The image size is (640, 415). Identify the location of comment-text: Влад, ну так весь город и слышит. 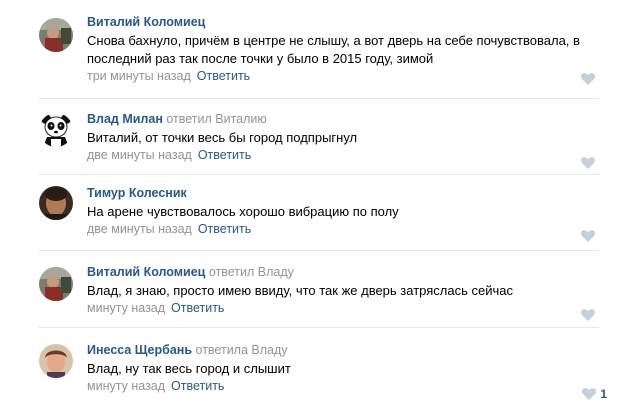
(189, 368).